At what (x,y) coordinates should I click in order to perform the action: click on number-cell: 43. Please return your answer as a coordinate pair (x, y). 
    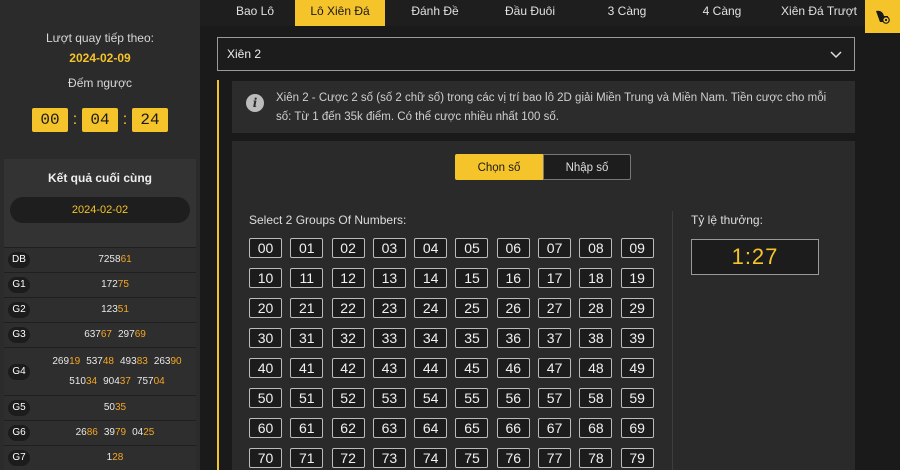
    Looking at the image, I should click on (389, 368).